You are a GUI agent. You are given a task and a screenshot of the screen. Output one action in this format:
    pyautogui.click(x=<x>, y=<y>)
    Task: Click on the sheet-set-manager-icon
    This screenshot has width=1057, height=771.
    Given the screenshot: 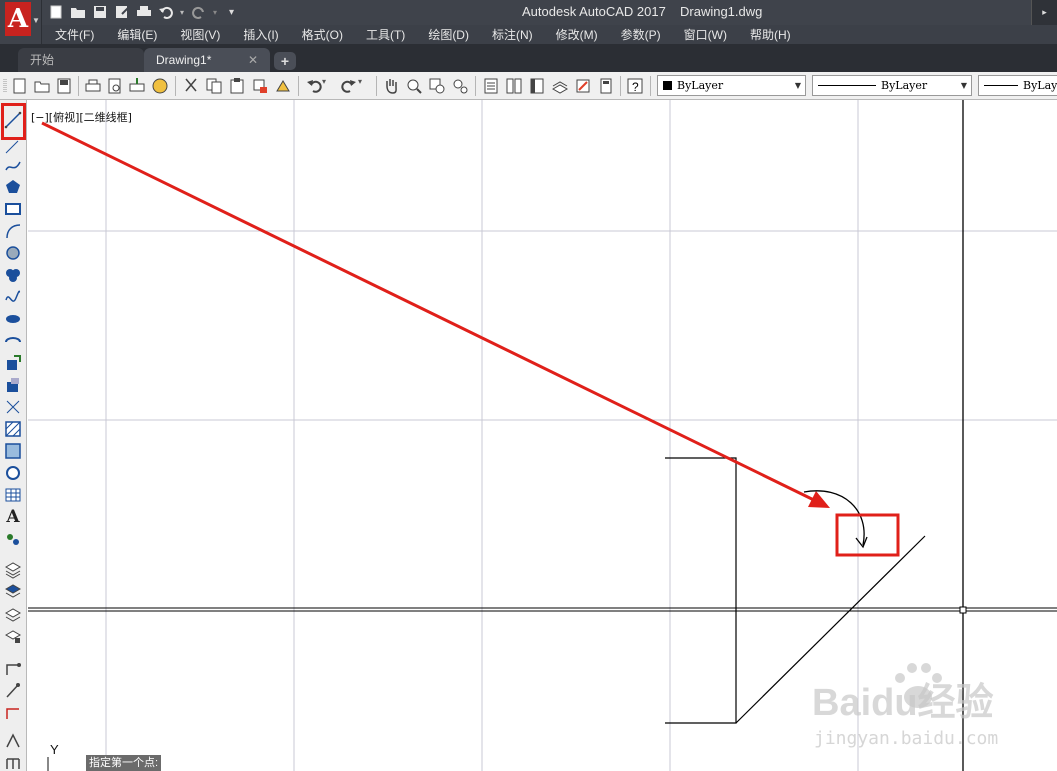 What is the action you would take?
    pyautogui.click(x=560, y=86)
    